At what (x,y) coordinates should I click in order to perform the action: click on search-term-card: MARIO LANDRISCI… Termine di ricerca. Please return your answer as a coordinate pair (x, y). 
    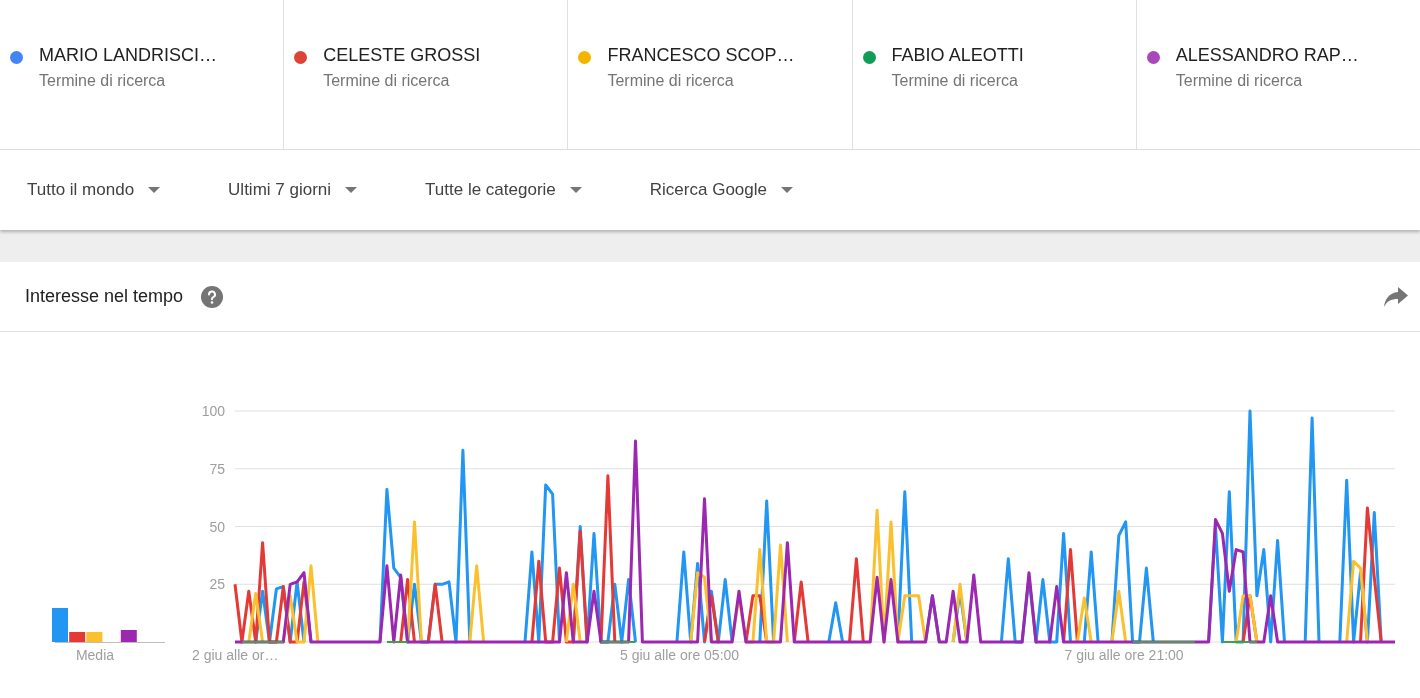
    Looking at the image, I should click on (142, 74).